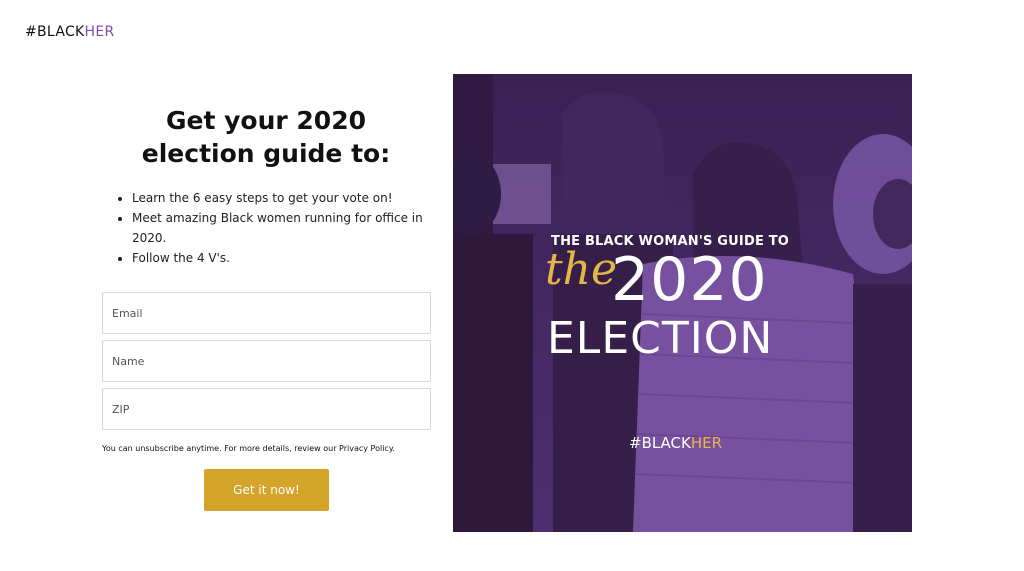 This screenshot has width=1024, height=571. Describe the element at coordinates (706, 443) in the screenshot. I see `hero-hashtag-suffix: HER` at that location.